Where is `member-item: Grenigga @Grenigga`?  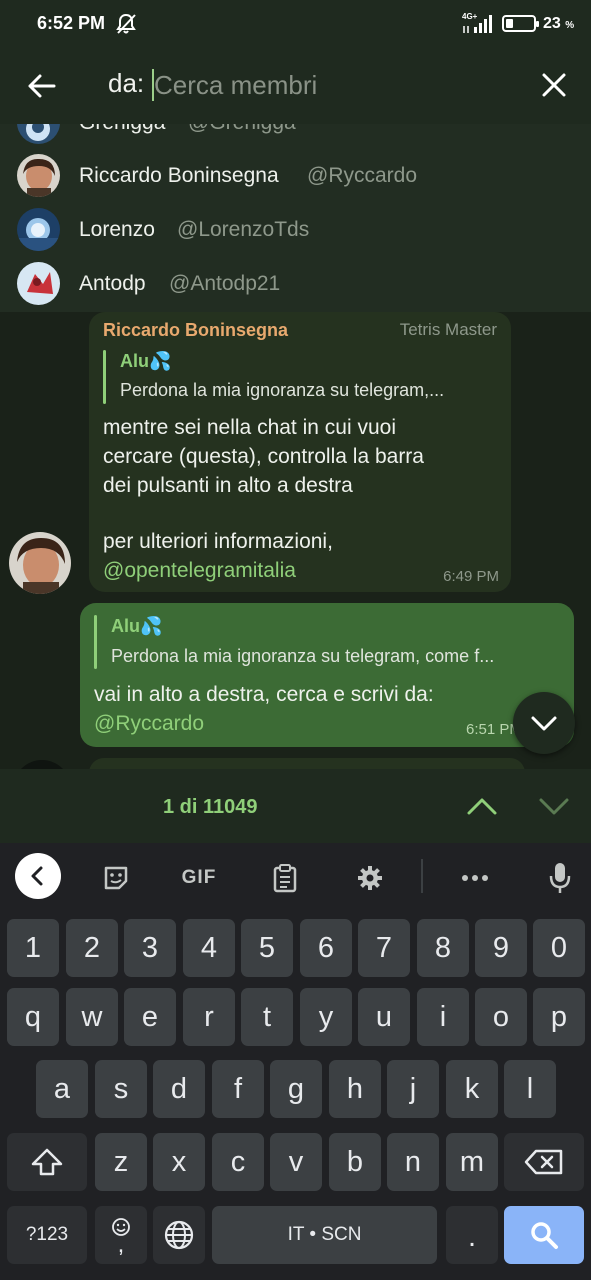 member-item: Grenigga @Grenigga is located at coordinates (295, 136).